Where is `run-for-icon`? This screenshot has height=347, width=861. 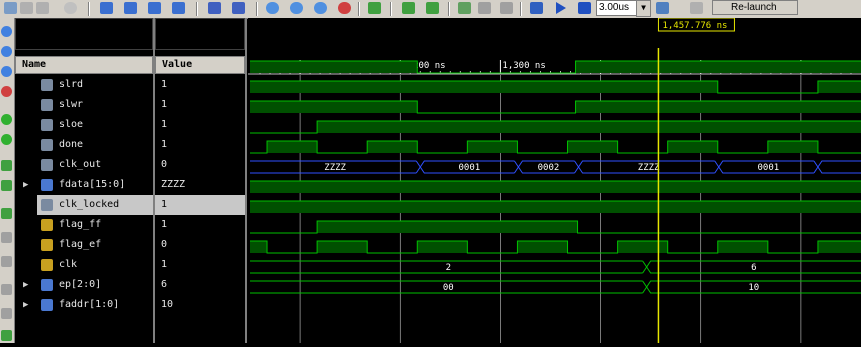 run-for-icon is located at coordinates (584, 8).